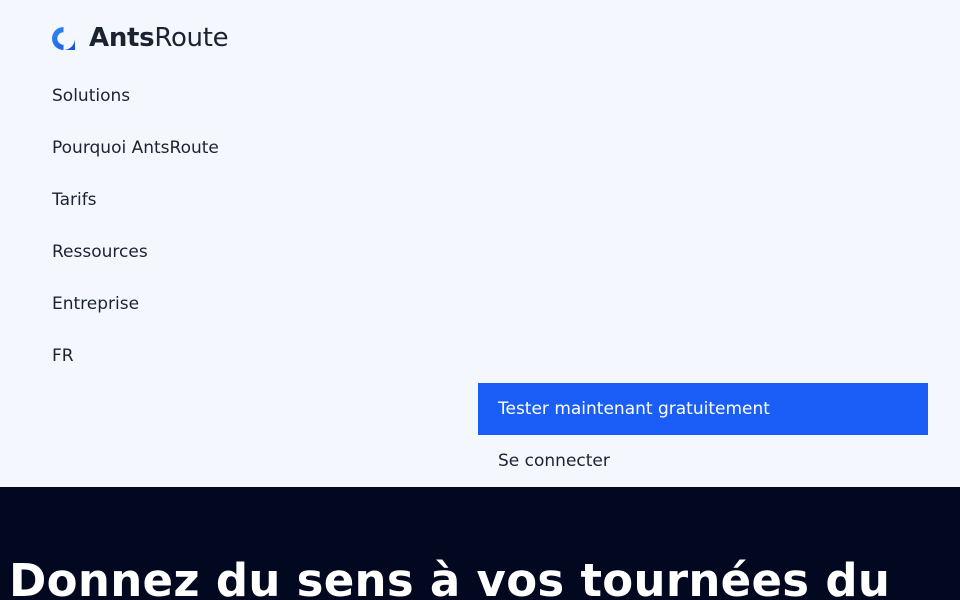 The height and width of the screenshot is (600, 960). I want to click on brand-name-strong: Ants, so click(122, 38).